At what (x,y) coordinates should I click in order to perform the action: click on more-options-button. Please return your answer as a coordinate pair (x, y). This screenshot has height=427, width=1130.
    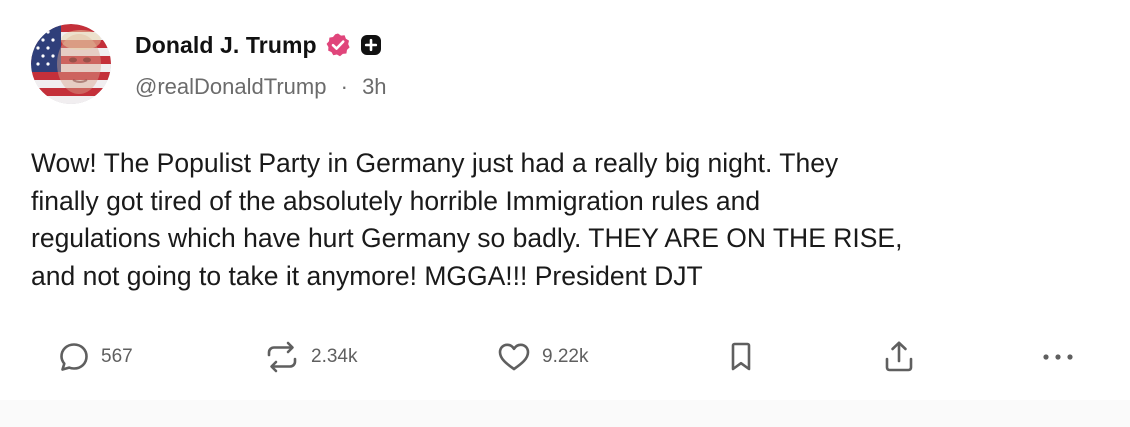
    Looking at the image, I should click on (1058, 357).